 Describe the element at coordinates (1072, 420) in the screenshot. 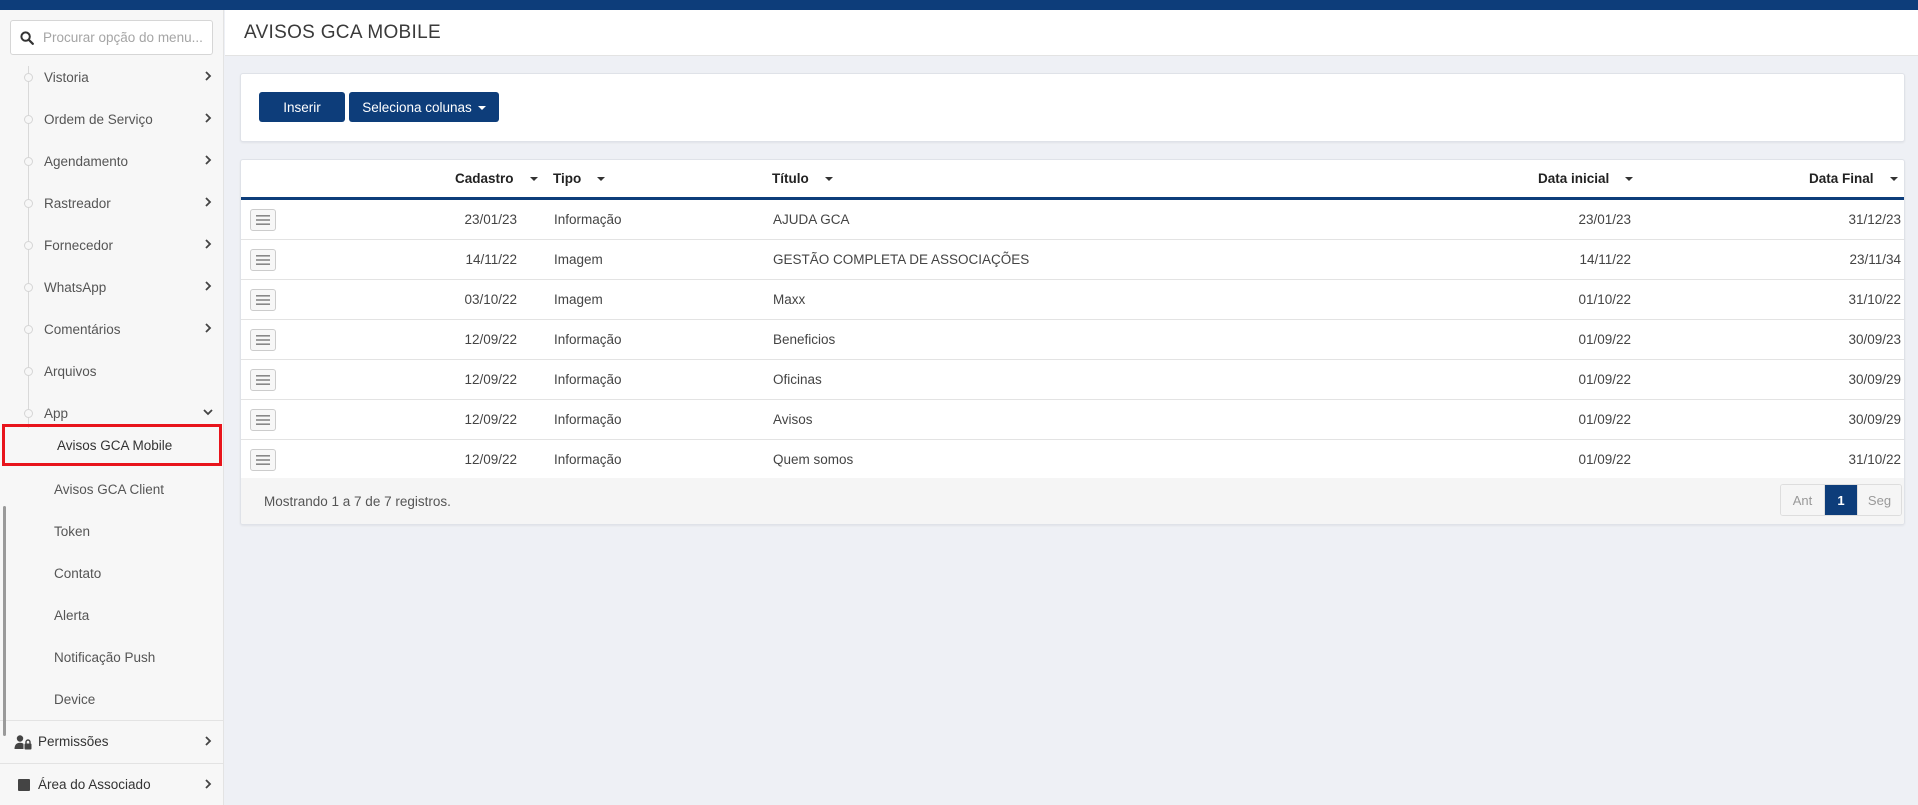

I see `table-row: 12/09/22 Informação Avisos 01/09/22 30/09/29` at that location.